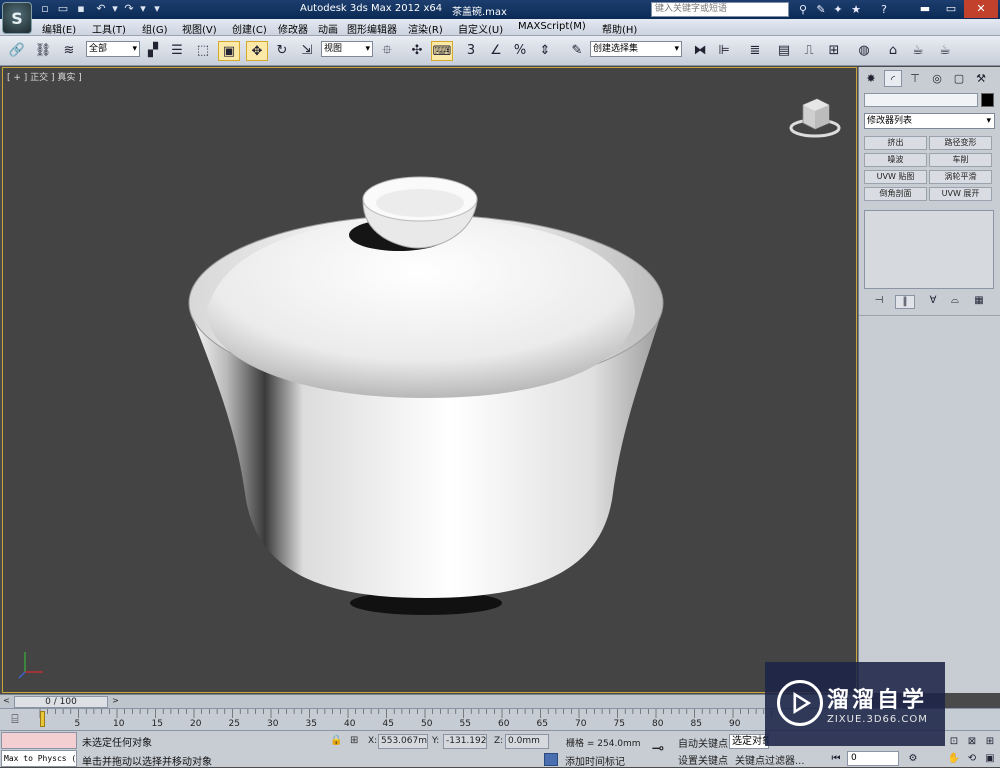 The height and width of the screenshot is (768, 1000). What do you see at coordinates (109, 28) in the screenshot?
I see `menu-tools: 工具(T)` at bounding box center [109, 28].